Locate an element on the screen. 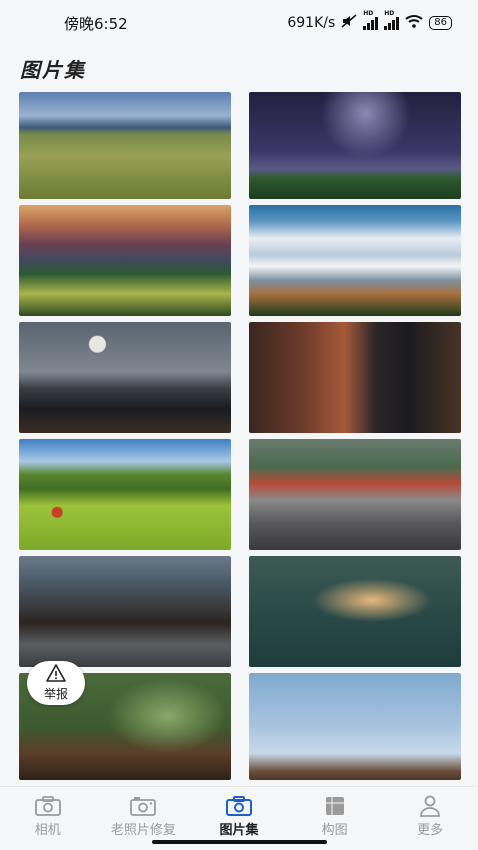 Image resolution: width=478 pixels, height=850 pixels. tab-label: 相机 is located at coordinates (47, 830).